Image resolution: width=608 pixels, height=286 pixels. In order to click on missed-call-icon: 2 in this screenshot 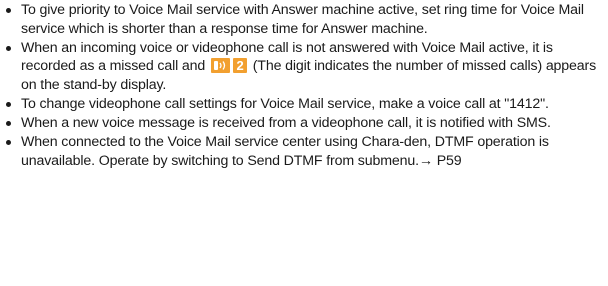, I will do `click(228, 66)`.